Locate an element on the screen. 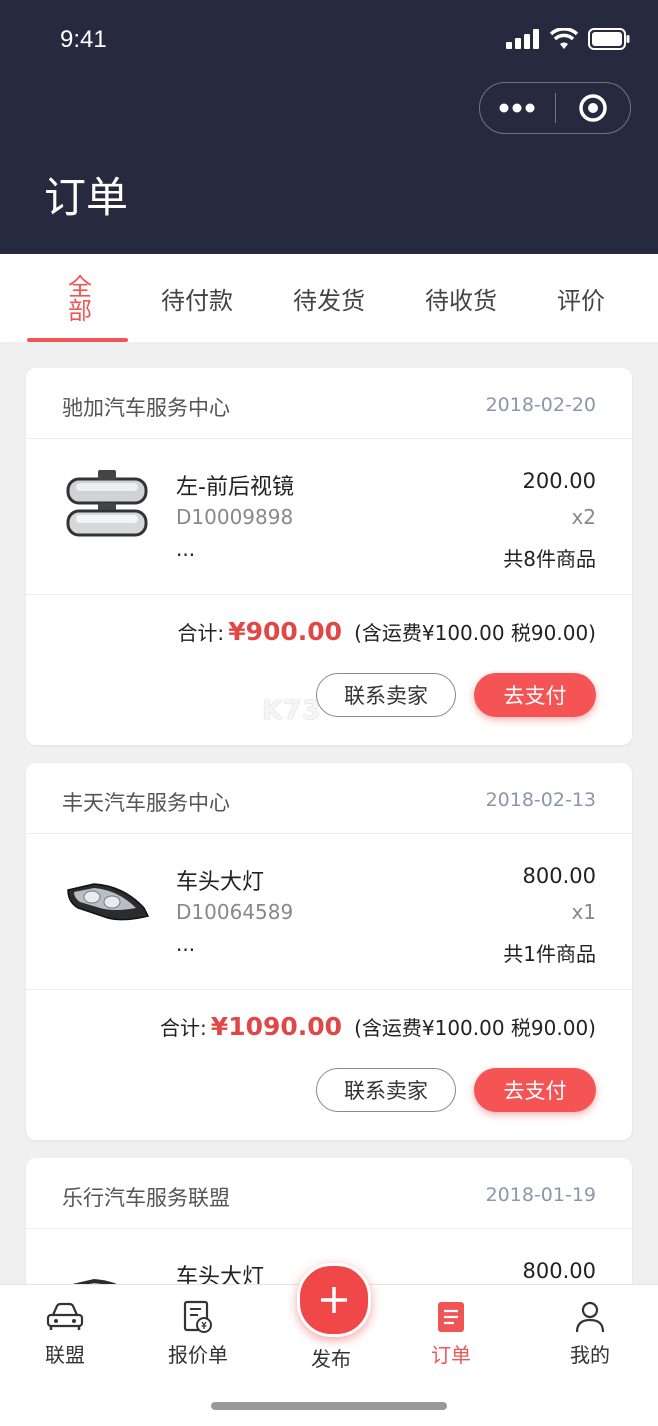  total-amount: ¥1090.00 is located at coordinates (276, 1026).